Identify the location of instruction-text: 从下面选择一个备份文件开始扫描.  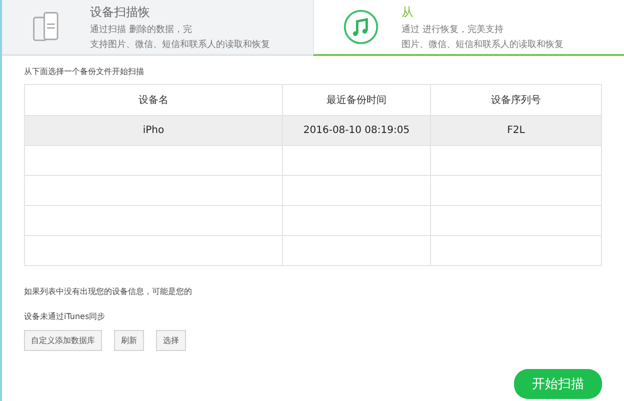
(84, 71).